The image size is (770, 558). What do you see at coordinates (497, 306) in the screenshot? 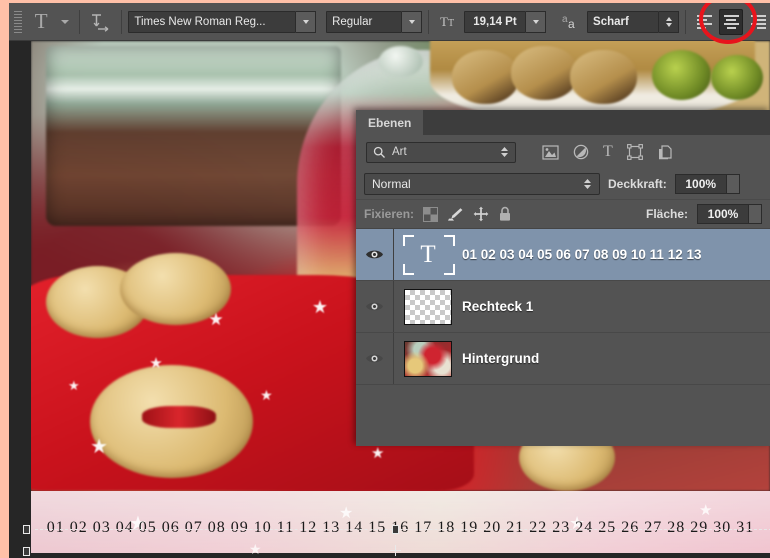
I see `layer-name: Rechteck 1` at bounding box center [497, 306].